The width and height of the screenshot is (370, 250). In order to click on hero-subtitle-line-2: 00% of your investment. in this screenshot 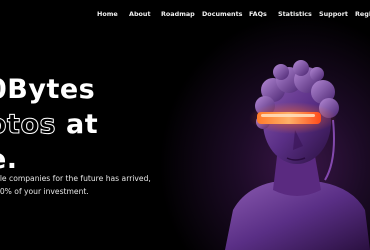, I will do `click(44, 191)`.